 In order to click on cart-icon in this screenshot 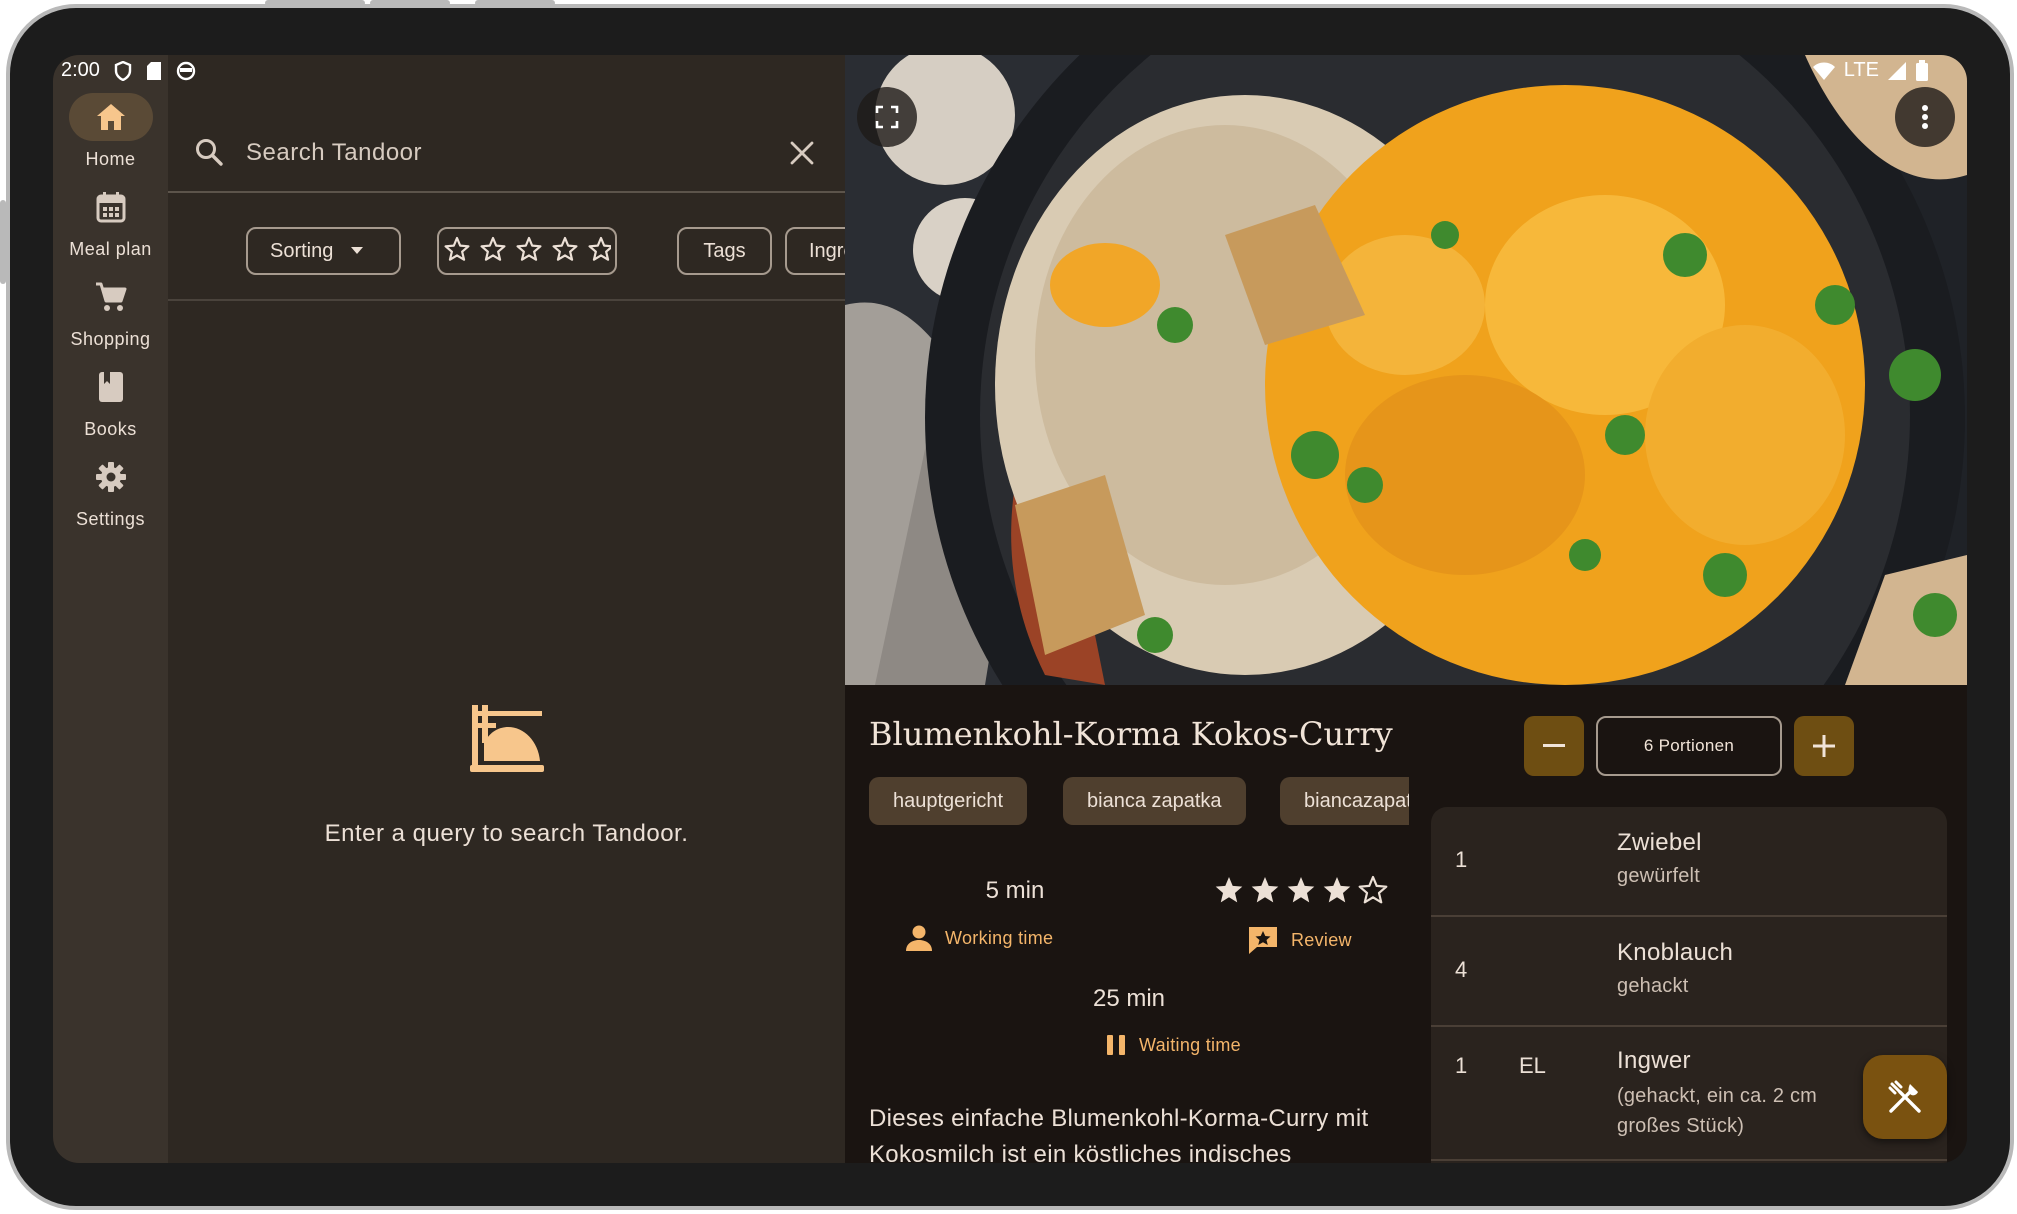, I will do `click(110, 296)`.